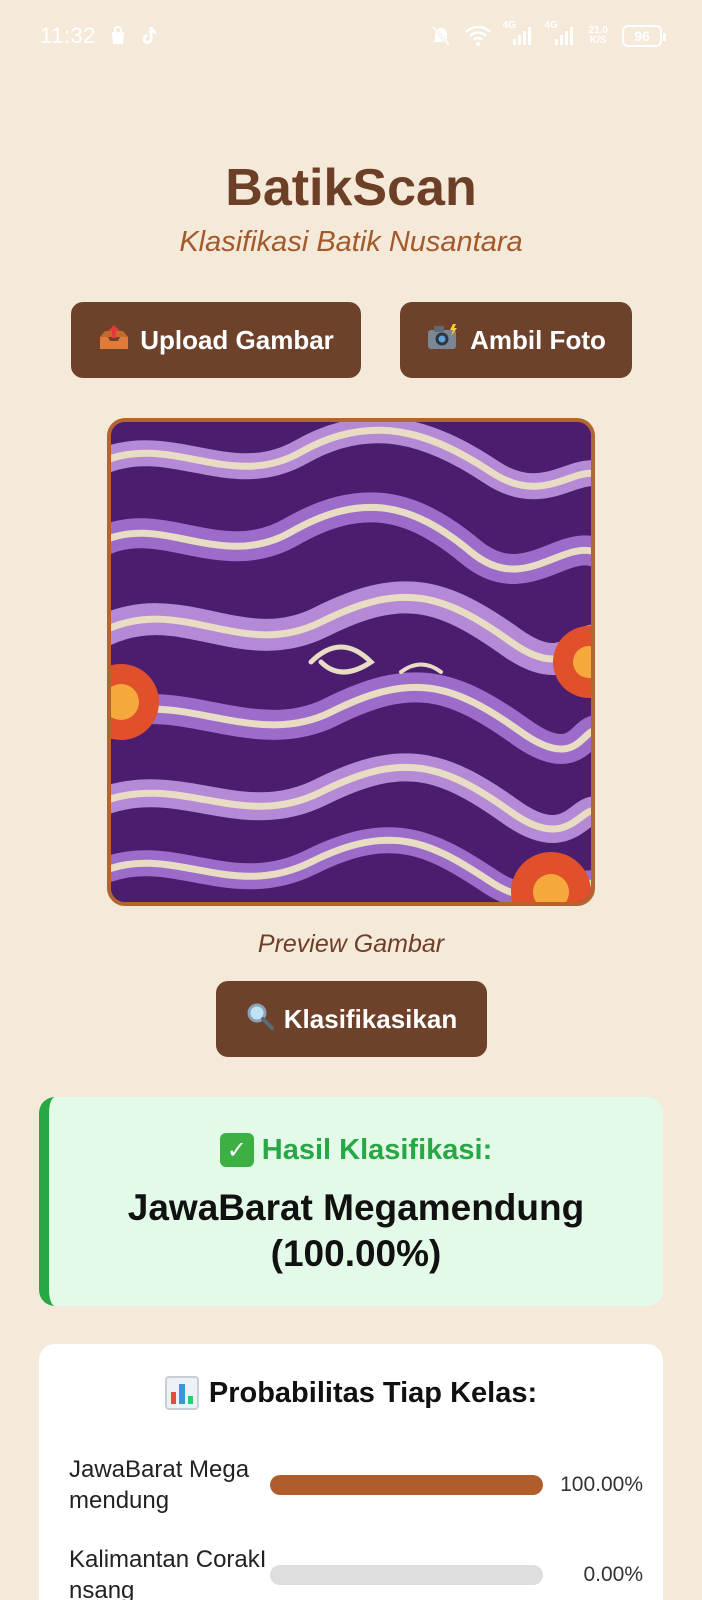 The height and width of the screenshot is (1600, 702). What do you see at coordinates (181, 1393) in the screenshot?
I see `bar-chart-icon` at bounding box center [181, 1393].